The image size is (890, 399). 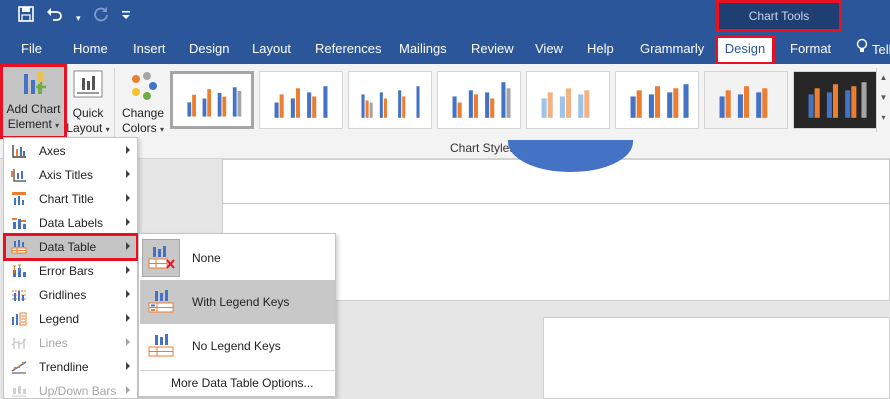 What do you see at coordinates (883, 78) in the screenshot?
I see `chevron-up-icon: ▲` at bounding box center [883, 78].